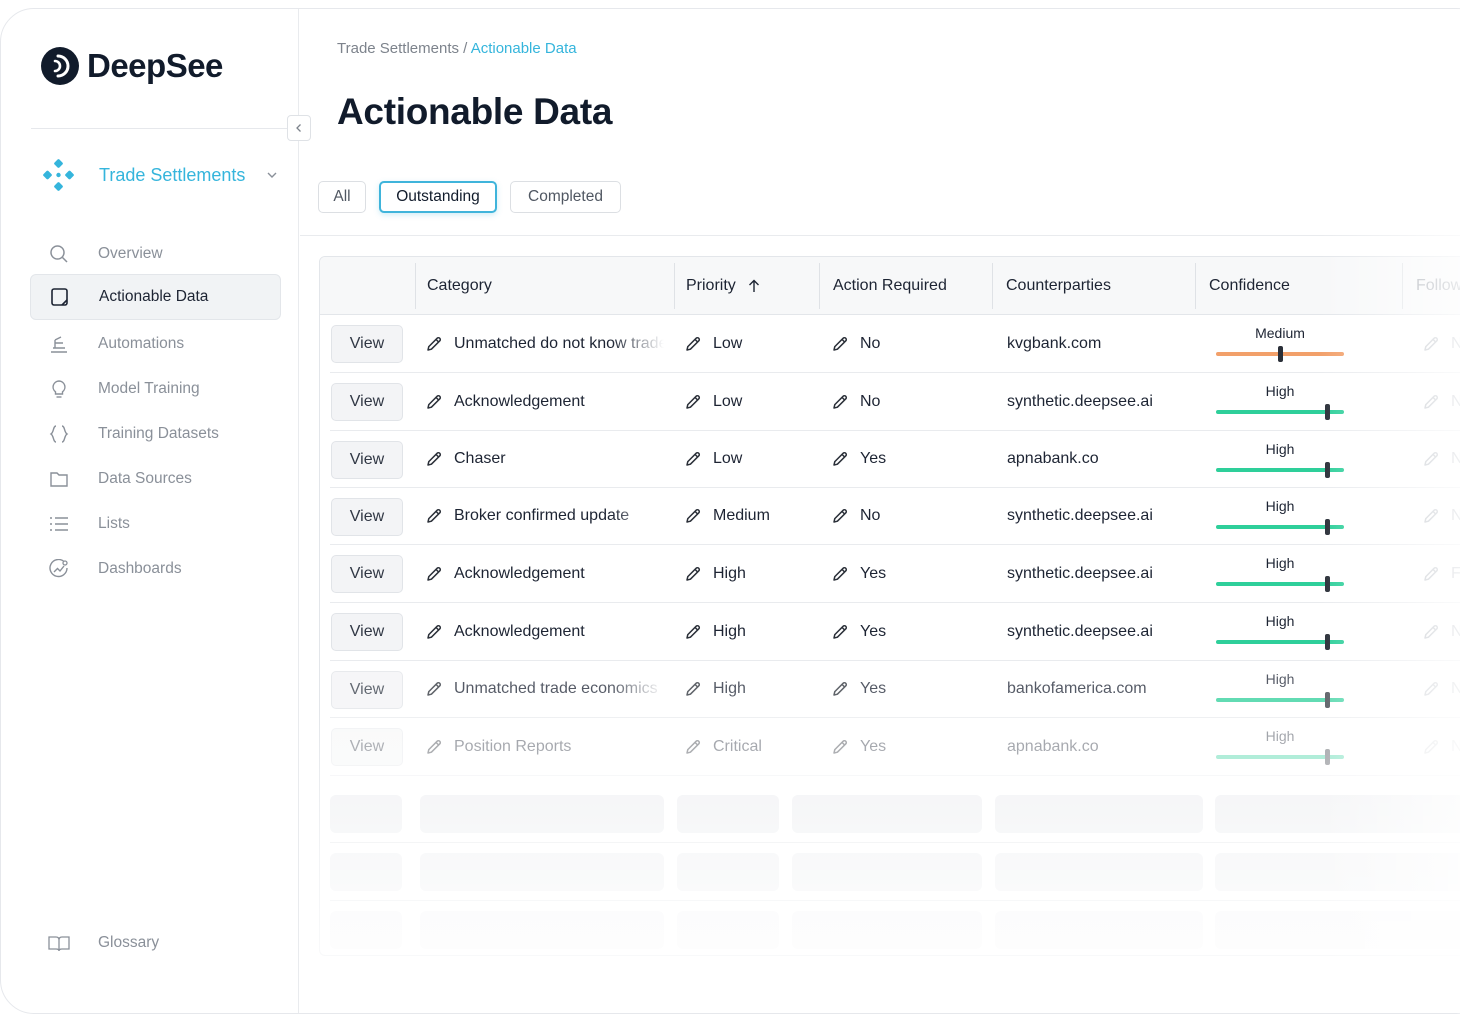 Image resolution: width=1460 pixels, height=1022 pixels. Describe the element at coordinates (155, 389) in the screenshot. I see `sidebar-item-model-training: Model Training` at that location.